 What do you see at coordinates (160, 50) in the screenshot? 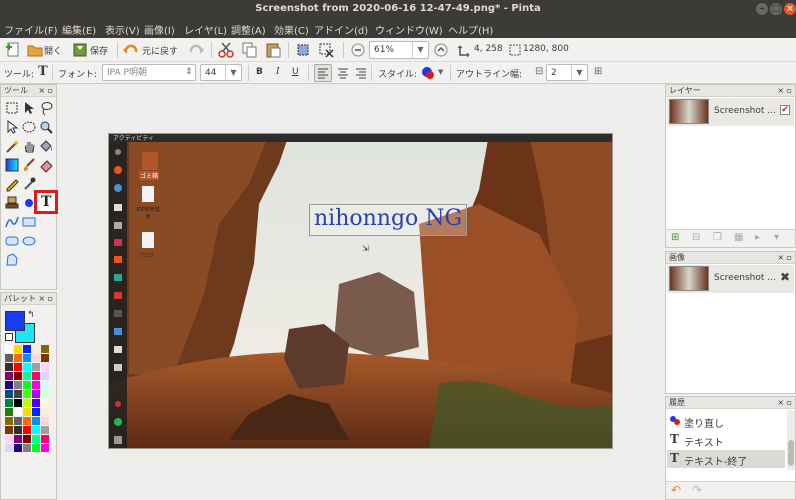
I see `undo-button: 元に戻す` at bounding box center [160, 50].